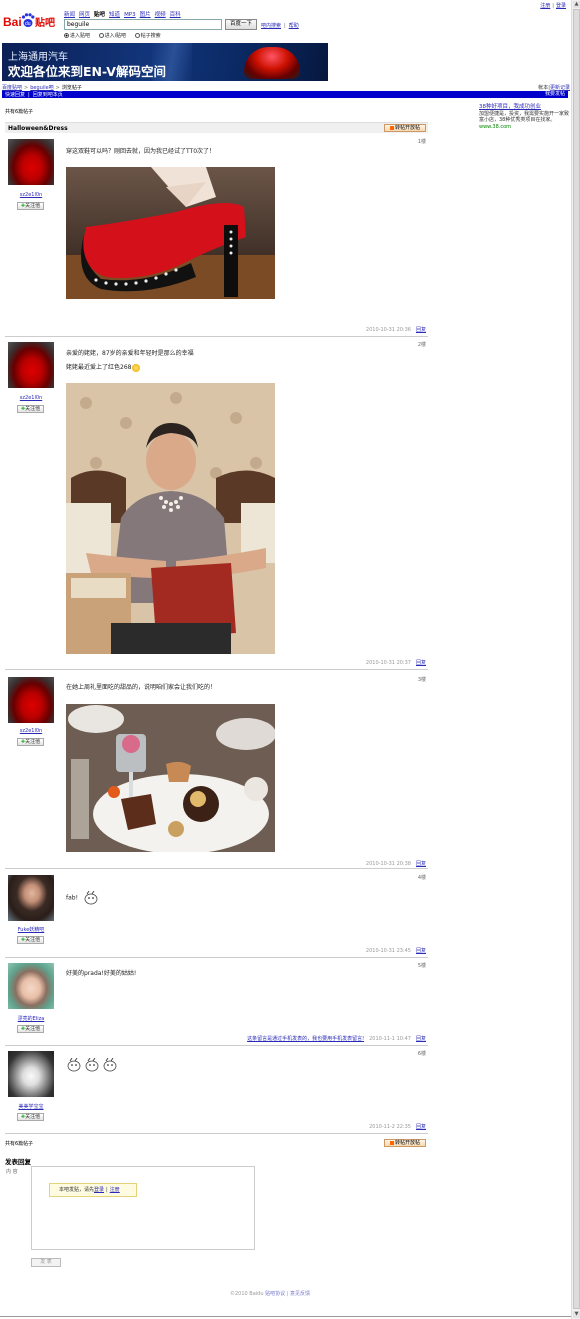  What do you see at coordinates (101, 35) in the screenshot?
I see `radio-icon` at bounding box center [101, 35].